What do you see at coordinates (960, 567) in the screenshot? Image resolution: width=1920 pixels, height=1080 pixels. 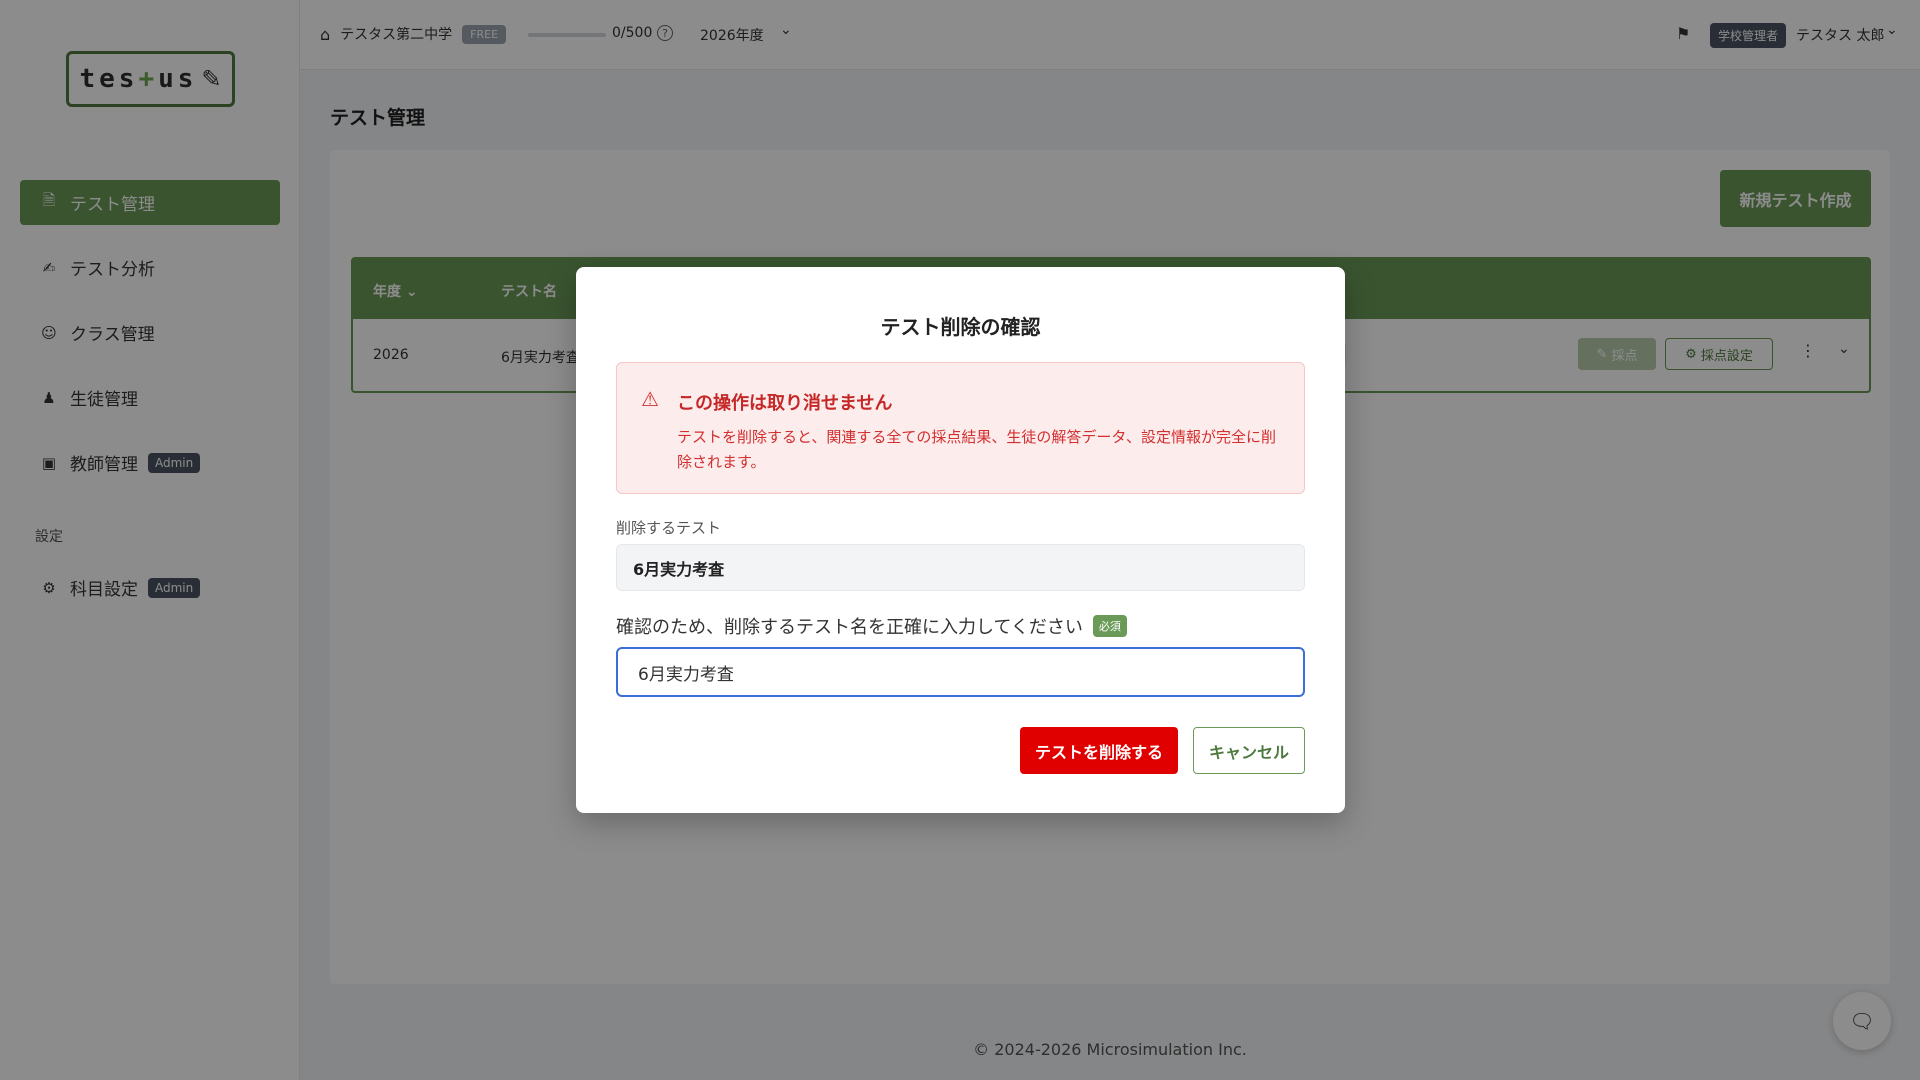 I see `target-test-name: 6月実力考査` at bounding box center [960, 567].